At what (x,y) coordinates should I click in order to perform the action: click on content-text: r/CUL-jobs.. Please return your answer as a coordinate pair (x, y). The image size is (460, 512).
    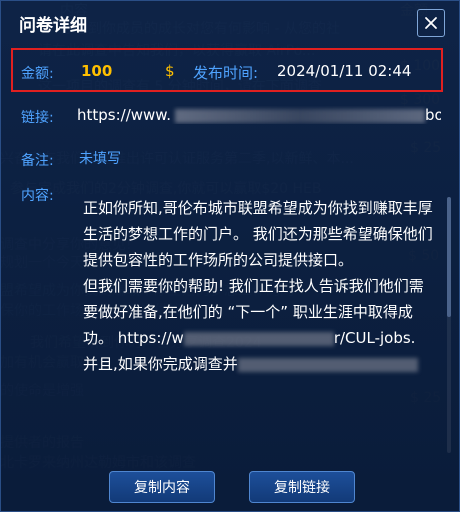
    Looking at the image, I should click on (374, 338).